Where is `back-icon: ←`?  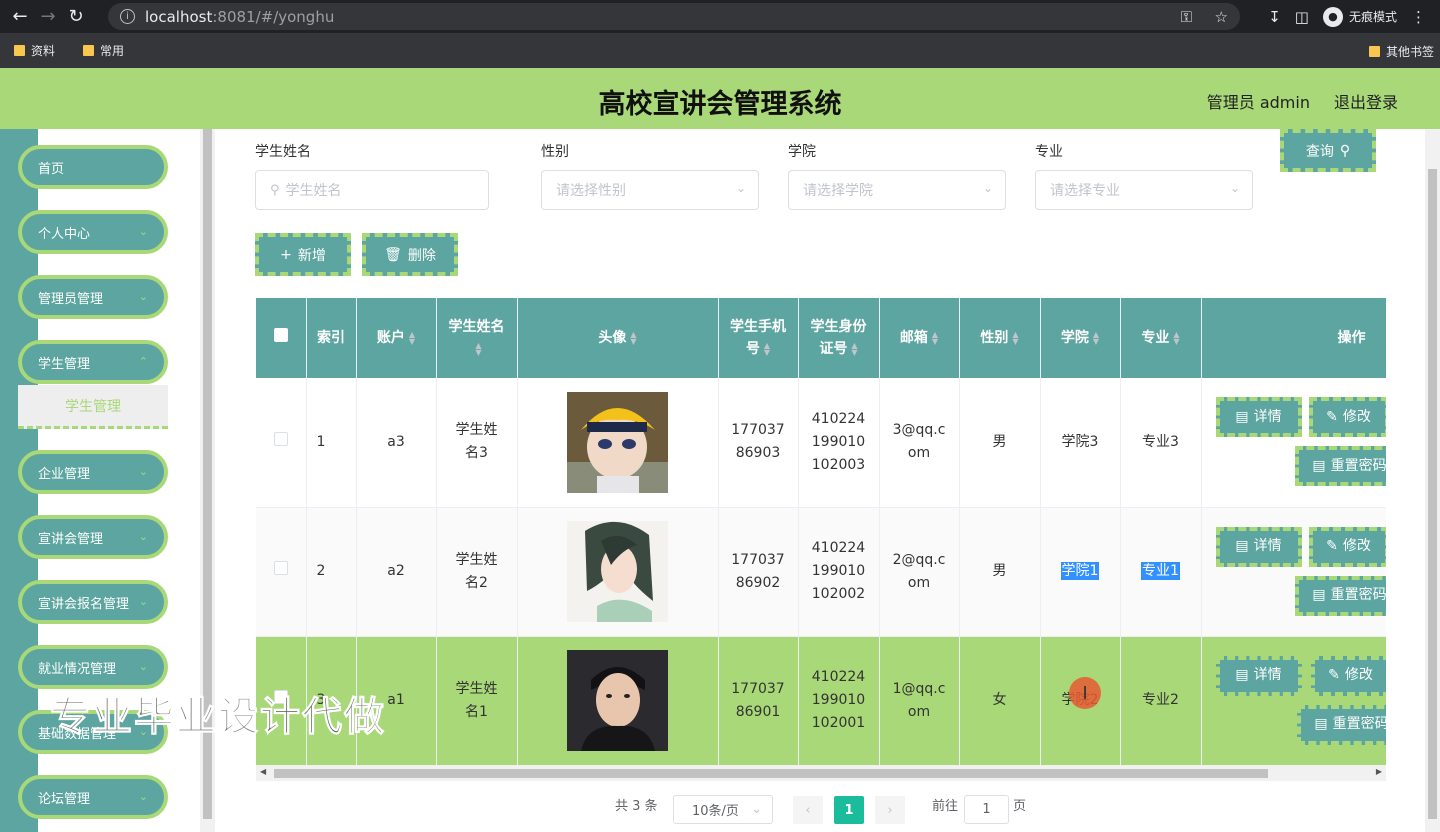
back-icon: ← is located at coordinates (20, 16).